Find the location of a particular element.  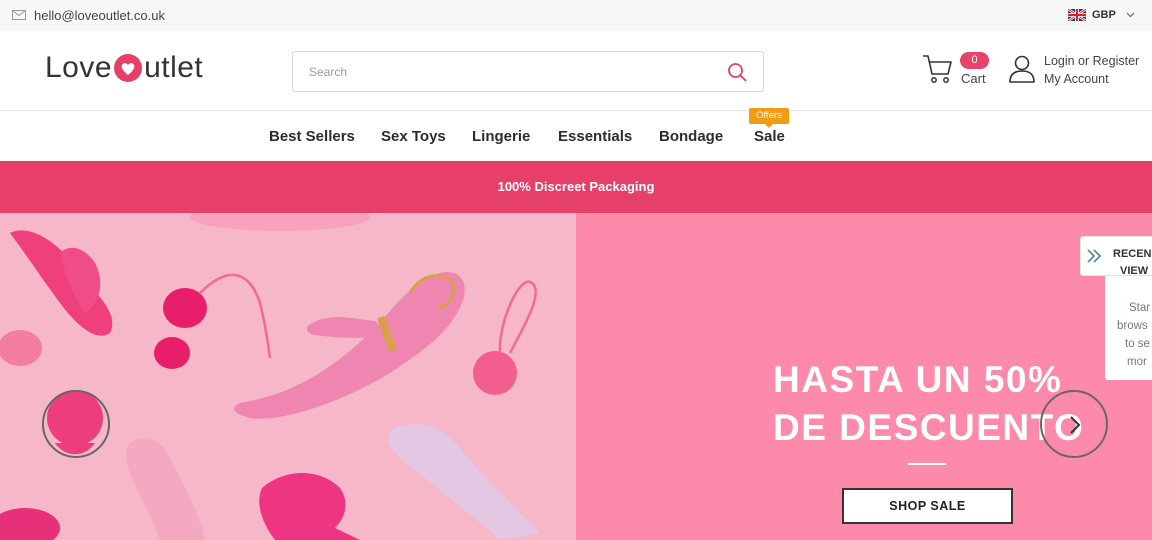

logo-text-utlet: utlet is located at coordinates (174, 67).